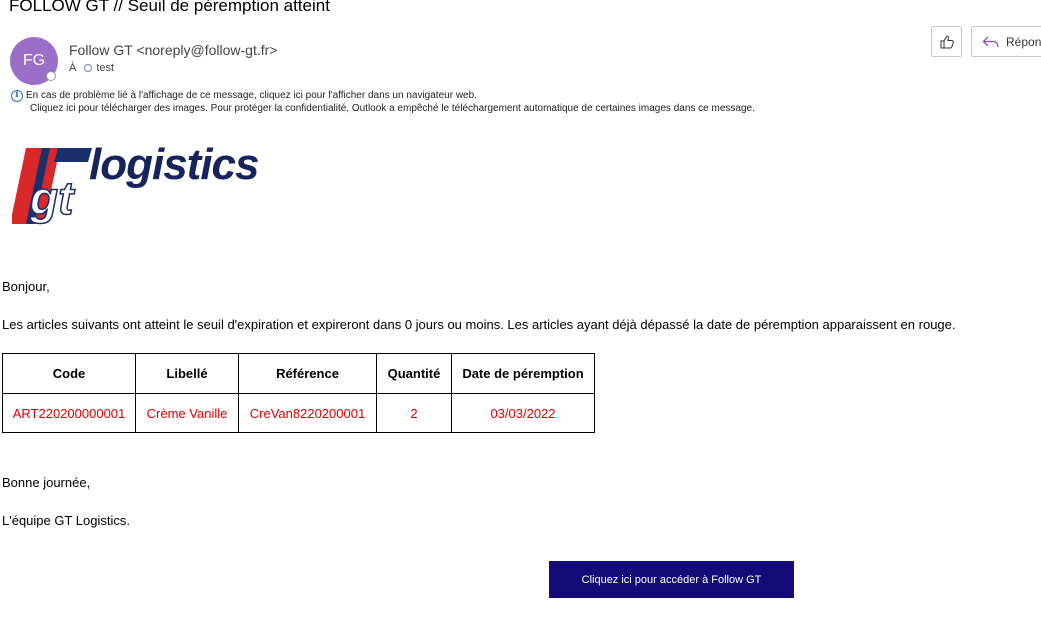  I want to click on follow-gt-button: Cliquez ici pour accéder à Follow GT, so click(671, 579).